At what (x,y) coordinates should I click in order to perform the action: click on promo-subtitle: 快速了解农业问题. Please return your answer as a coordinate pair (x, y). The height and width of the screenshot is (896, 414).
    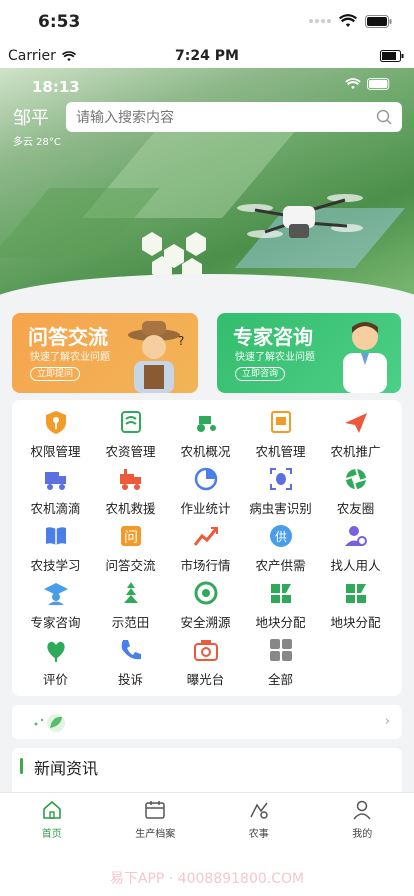
    Looking at the image, I should click on (275, 357).